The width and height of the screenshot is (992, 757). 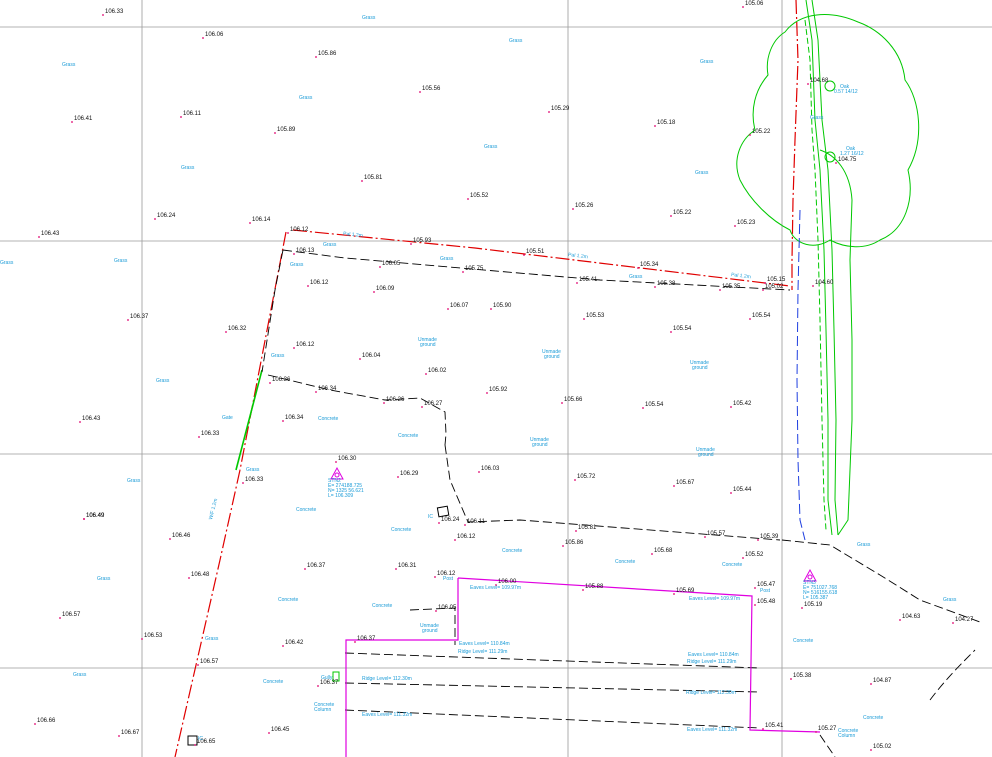 What do you see at coordinates (213, 509) in the screenshot?
I see `fence-label: W/F 1.2m` at bounding box center [213, 509].